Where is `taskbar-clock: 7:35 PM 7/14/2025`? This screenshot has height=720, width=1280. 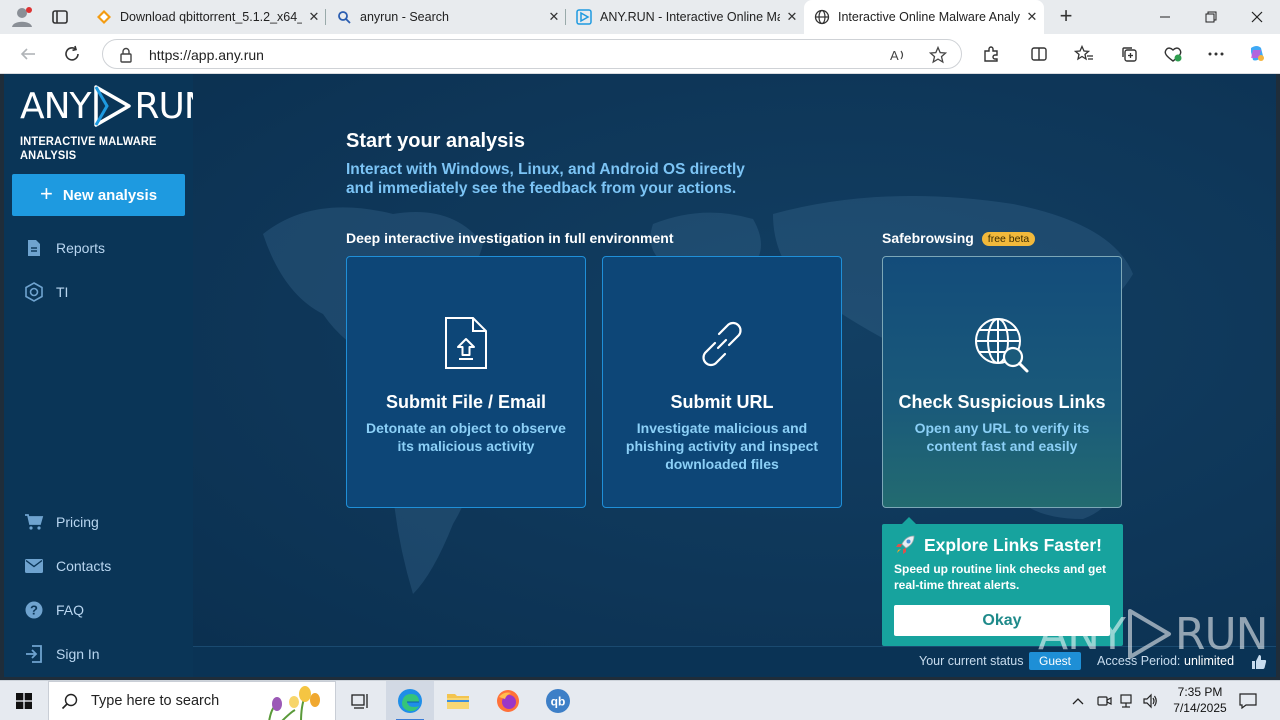
taskbar-clock: 7:35 PM 7/14/2025 is located at coordinates (1200, 700).